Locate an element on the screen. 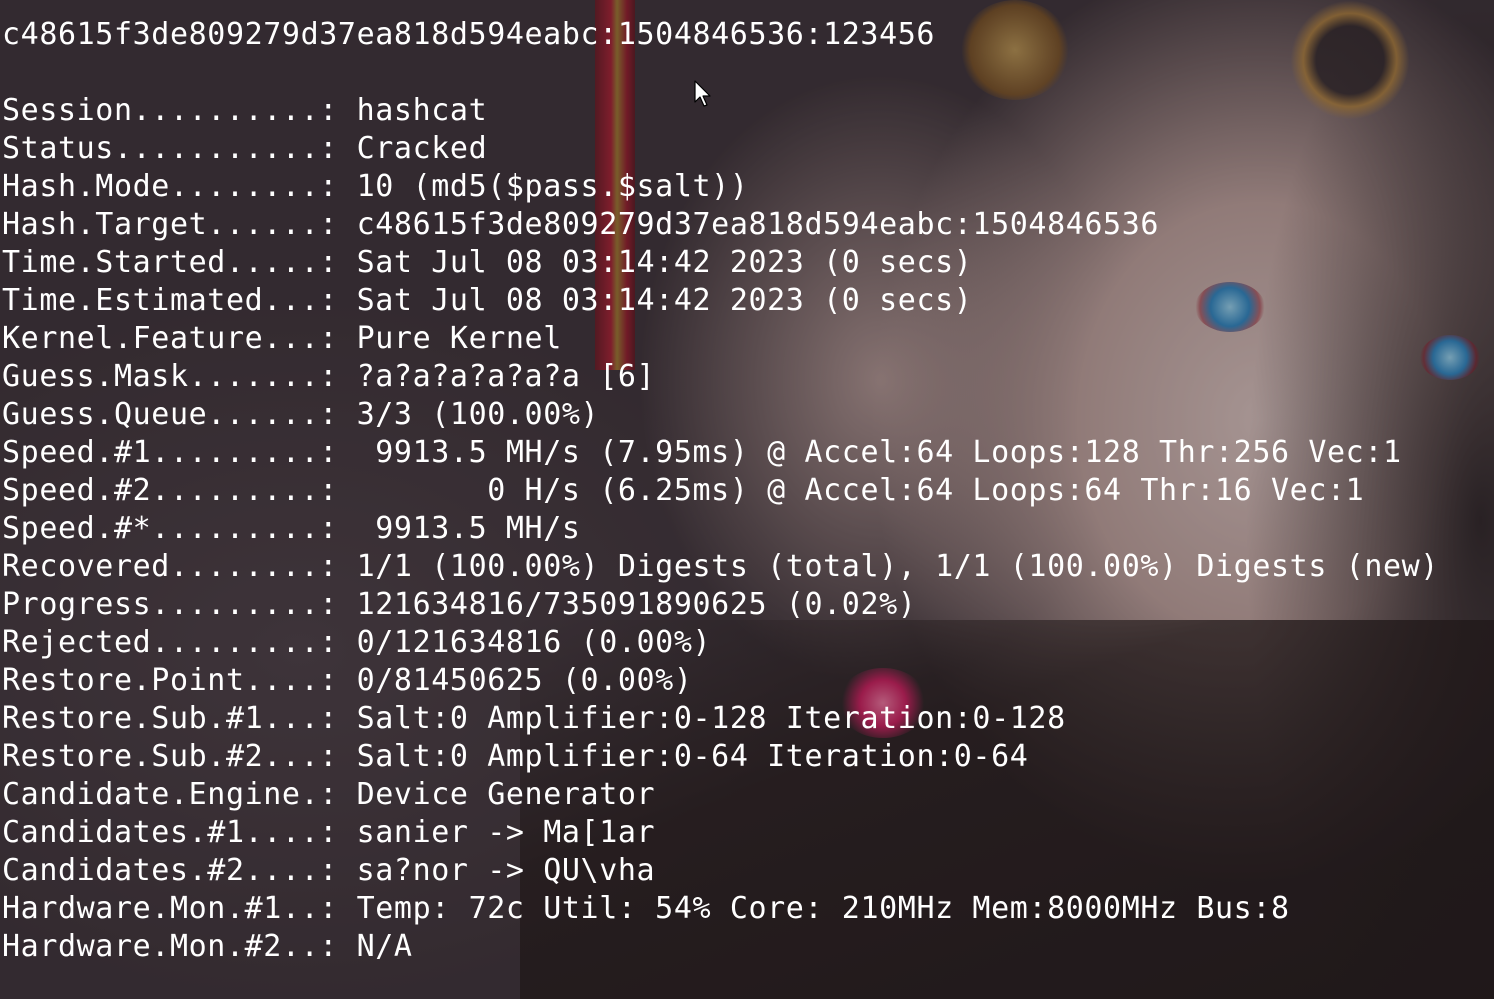 This screenshot has width=1494, height=999. status-value: sanier -> Ma[1ar is located at coordinates (506, 832).